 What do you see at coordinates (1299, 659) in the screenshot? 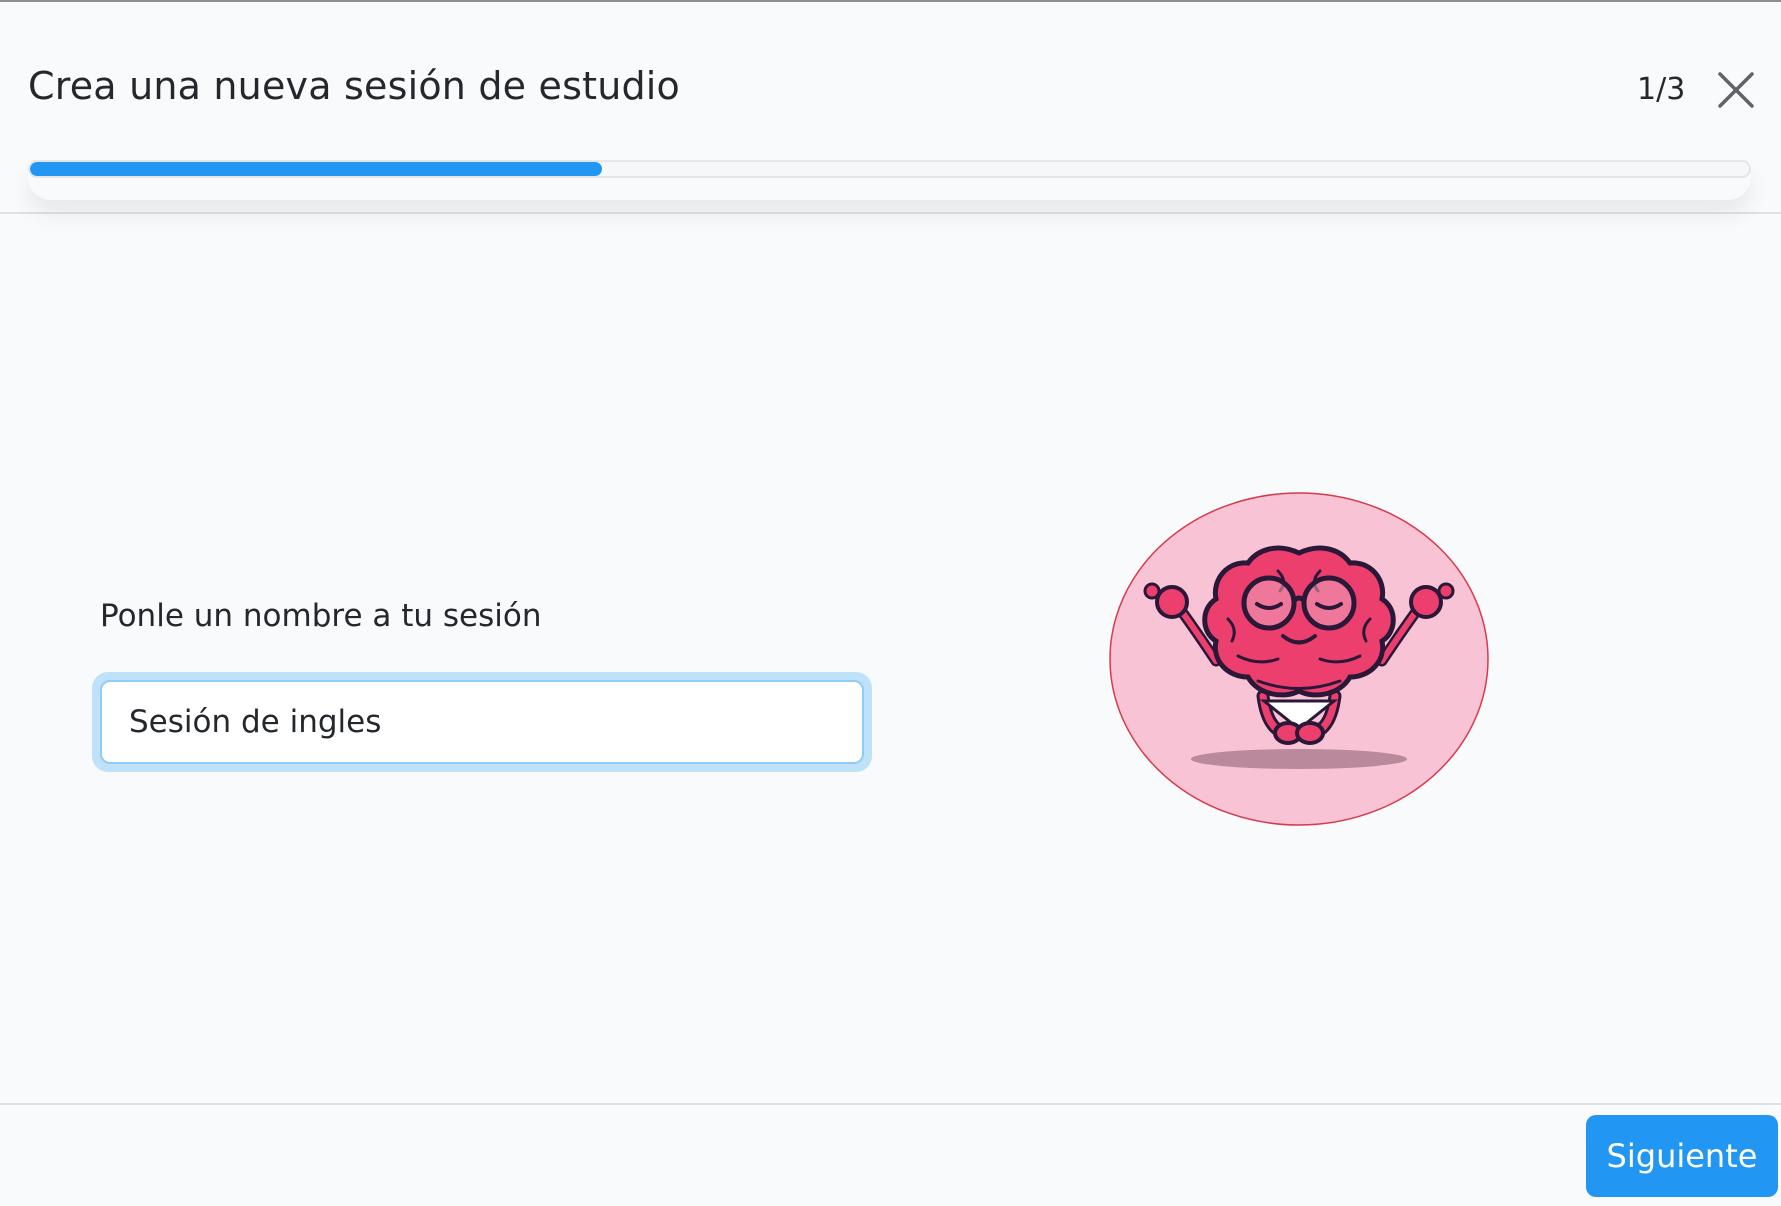
I see `meditating-brain-illustration` at bounding box center [1299, 659].